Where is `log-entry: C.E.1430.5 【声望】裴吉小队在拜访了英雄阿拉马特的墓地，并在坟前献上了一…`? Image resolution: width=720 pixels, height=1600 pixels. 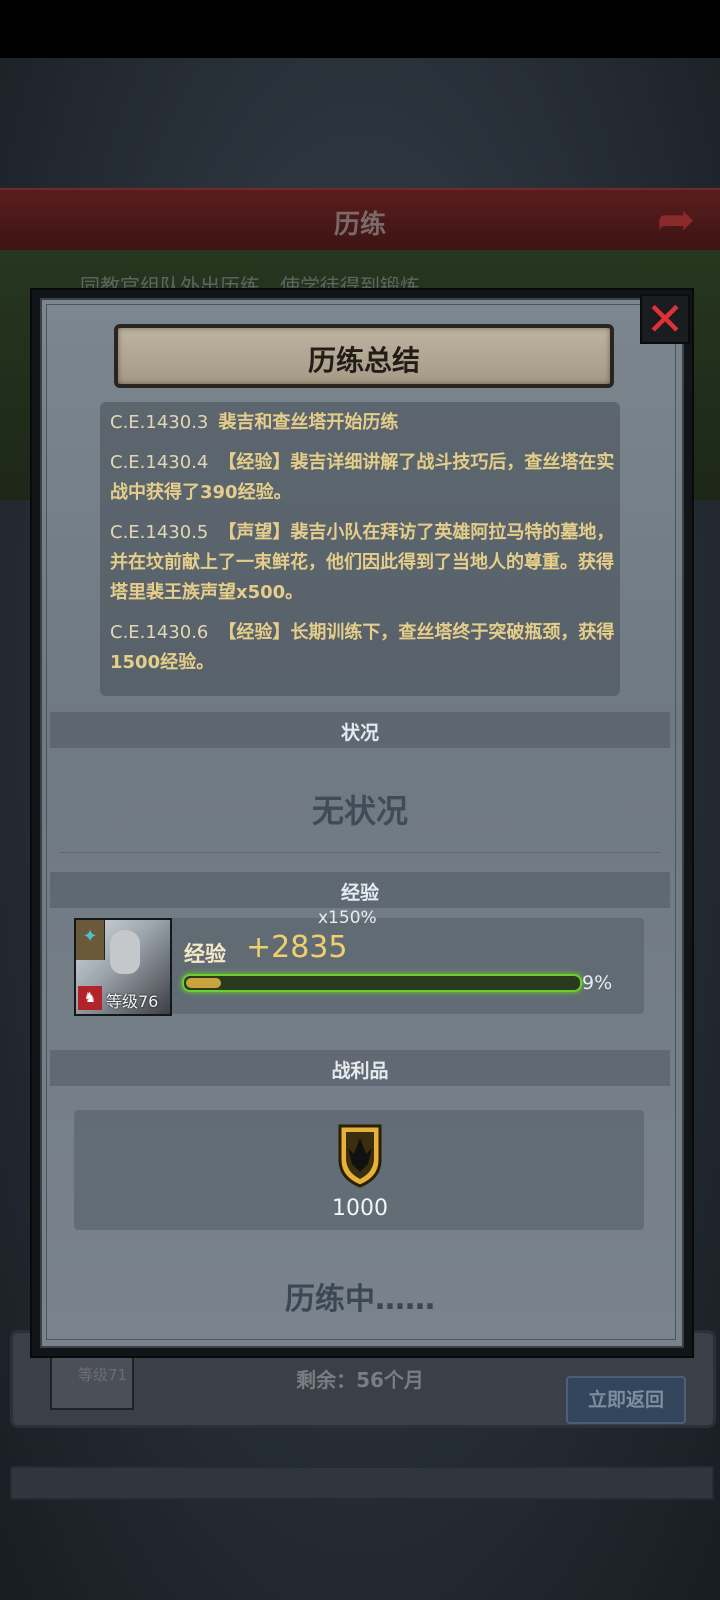 log-entry: C.E.1430.5 【声望】裴吉小队在拜访了英雄阿拉马特的墓地，并在坟前献上了一… is located at coordinates (363, 563).